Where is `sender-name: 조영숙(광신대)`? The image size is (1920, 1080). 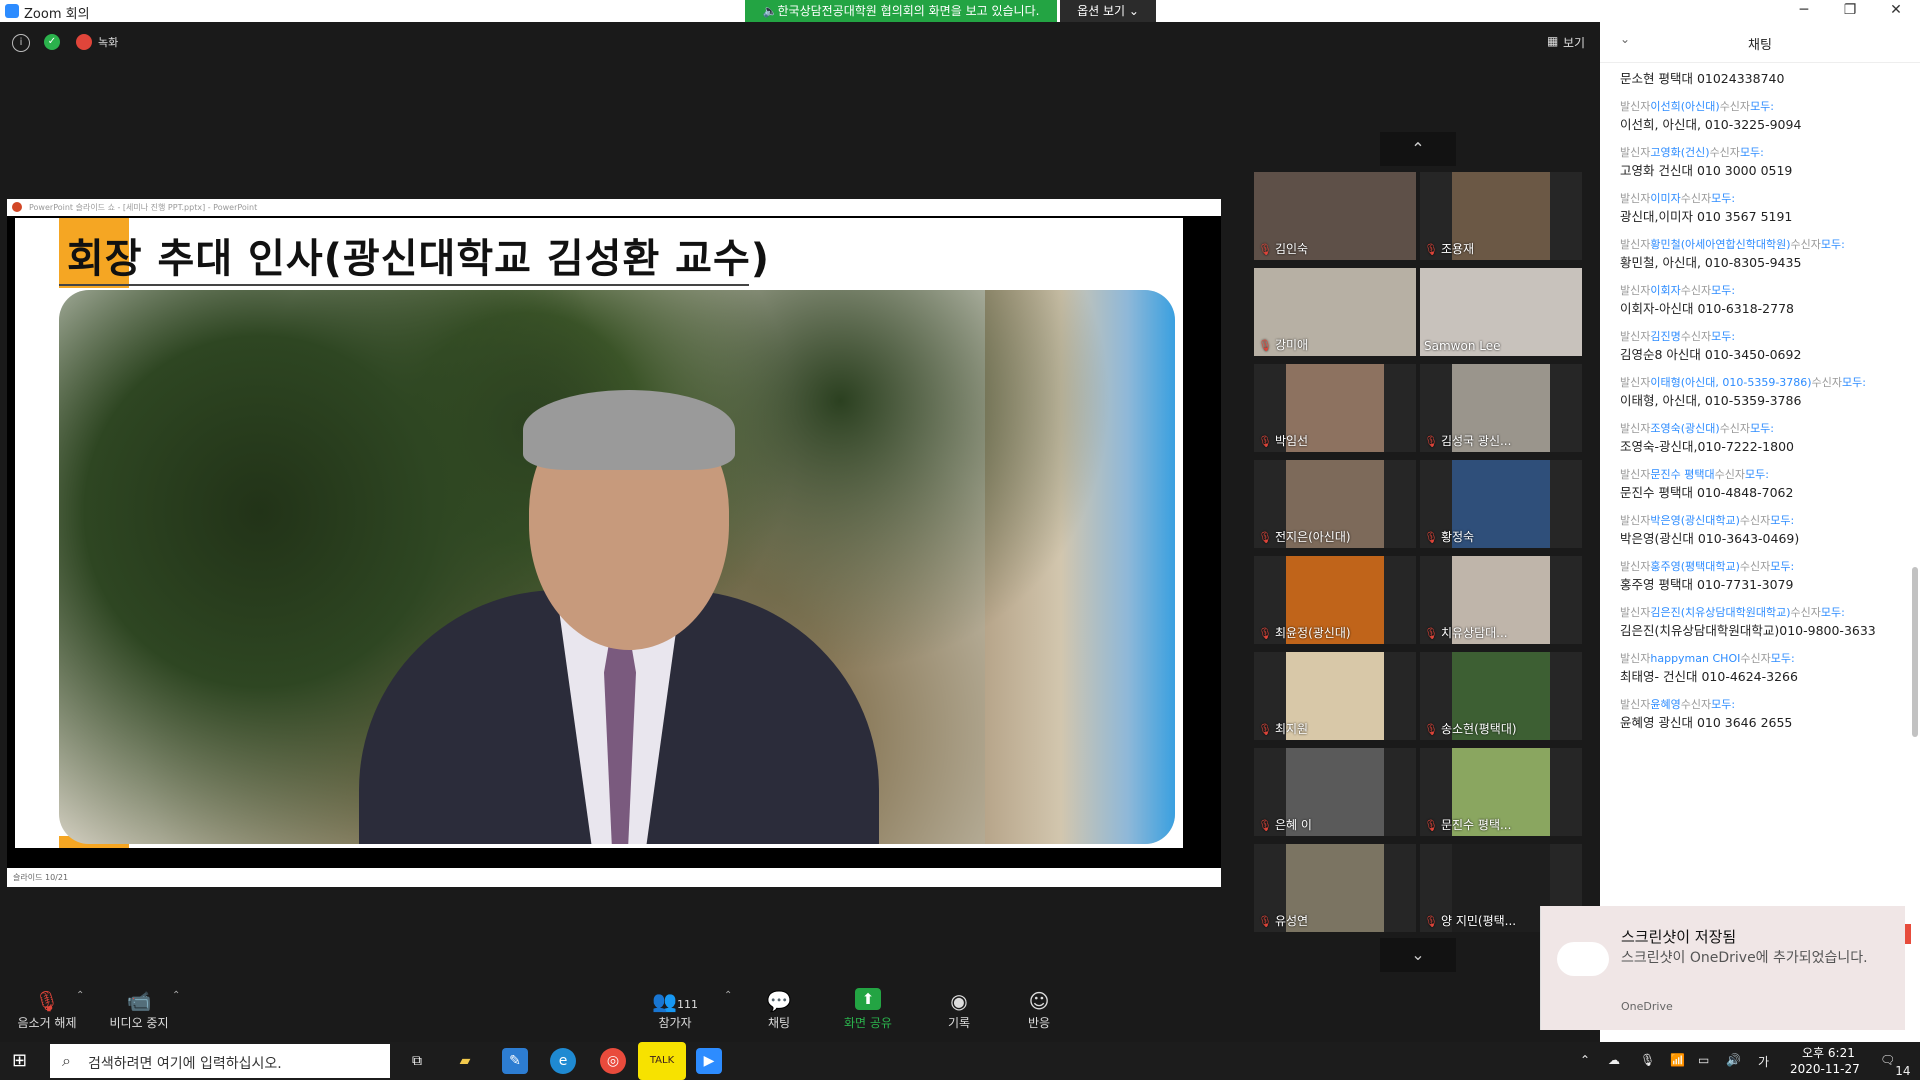 sender-name: 조영숙(광신대) is located at coordinates (1684, 428).